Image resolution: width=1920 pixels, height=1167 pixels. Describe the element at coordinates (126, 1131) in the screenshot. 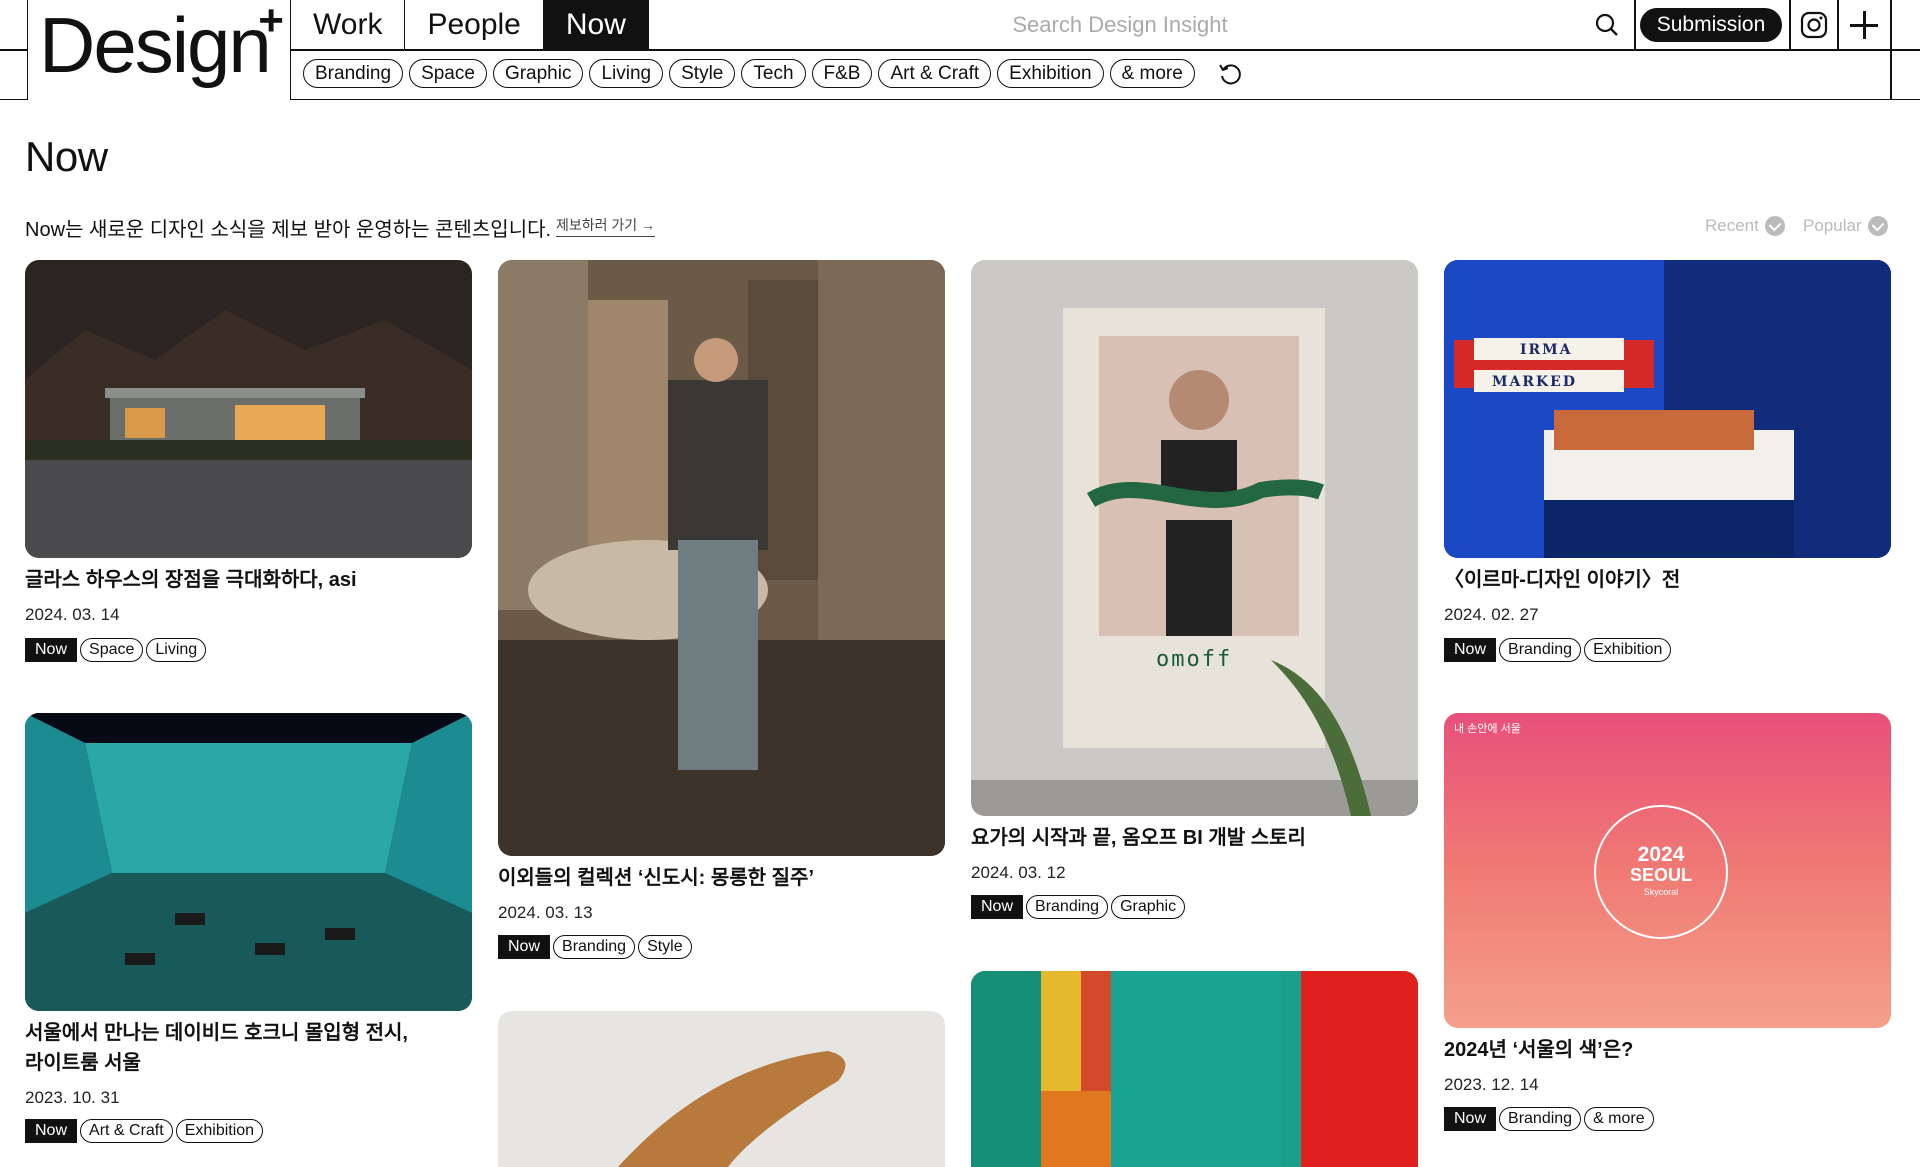

I see `tag-art-craft: Art & Craft` at that location.